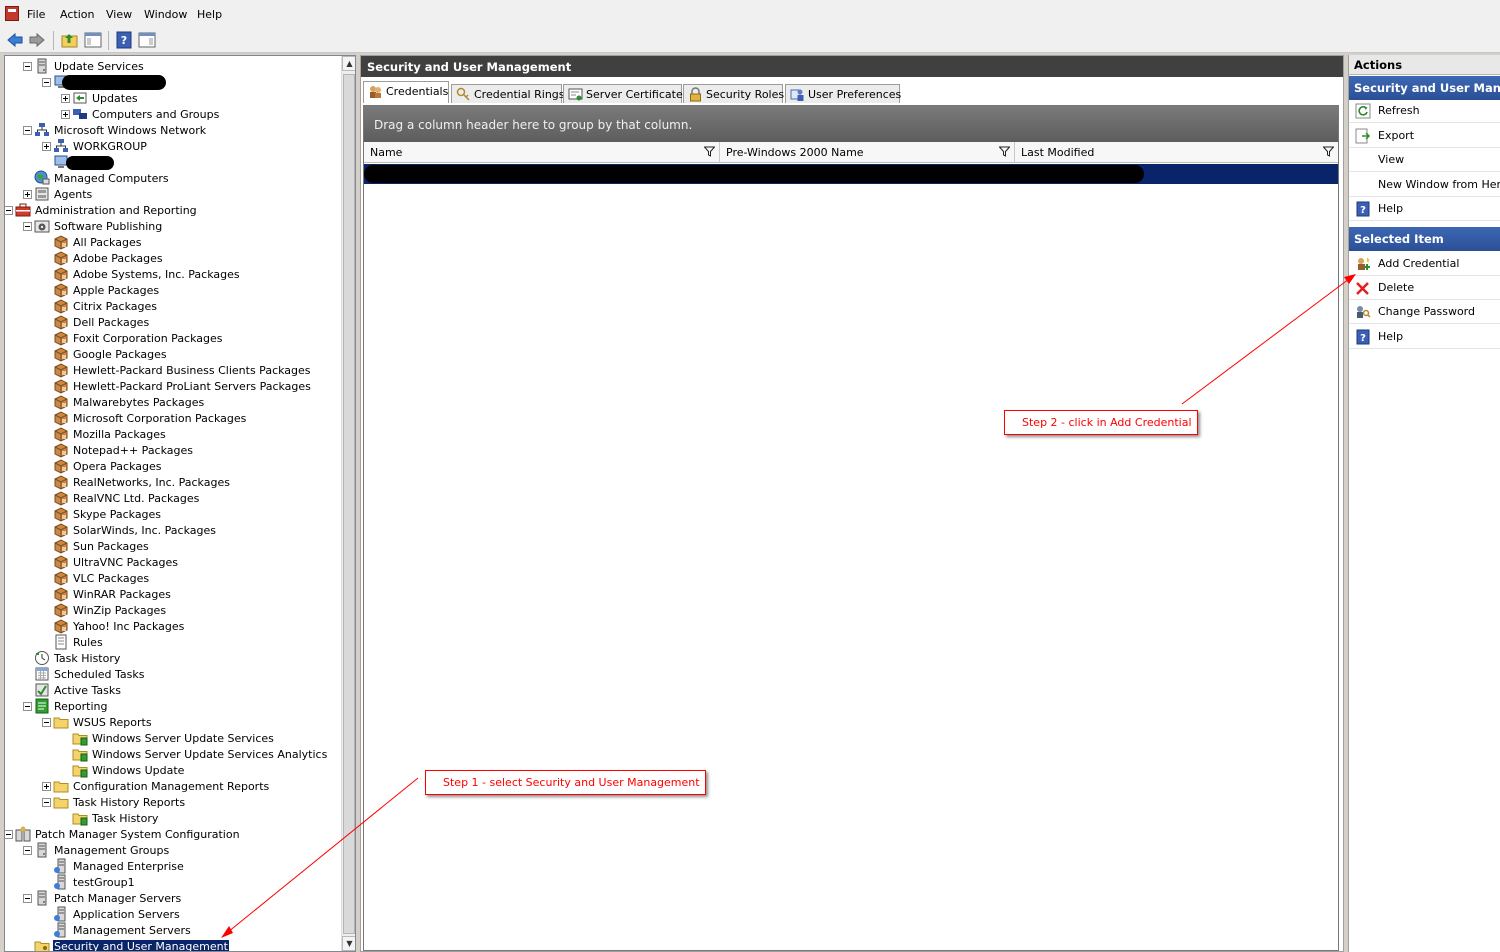 The image size is (1500, 952). Describe the element at coordinates (77, 14) in the screenshot. I see `menu-action: Action` at that location.